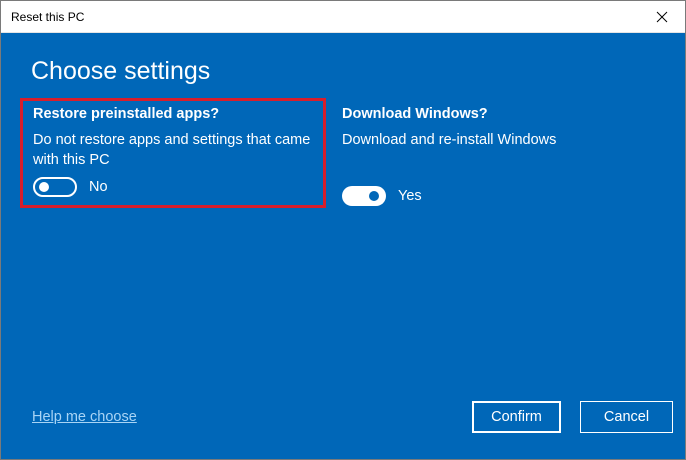 The height and width of the screenshot is (460, 686). I want to click on close-button, so click(662, 16).